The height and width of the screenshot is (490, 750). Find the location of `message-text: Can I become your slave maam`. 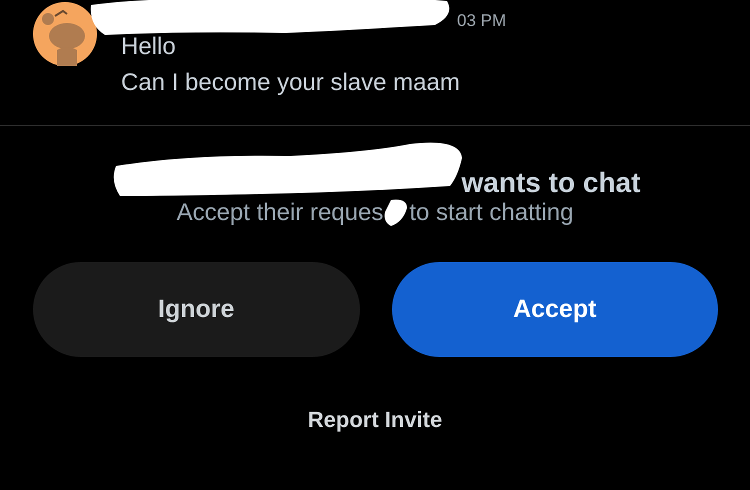

message-text: Can I become your slave maam is located at coordinates (291, 83).